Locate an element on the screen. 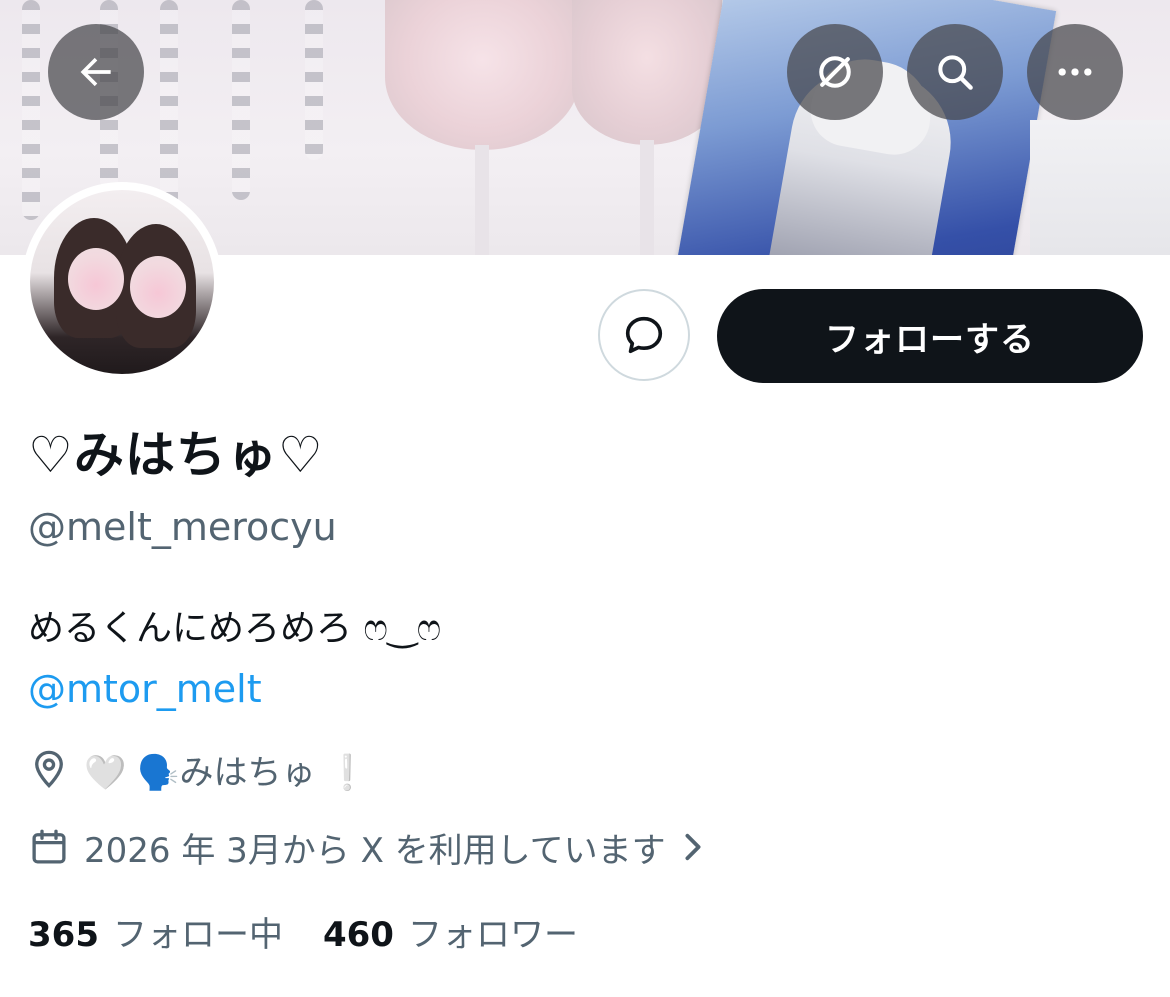 The height and width of the screenshot is (997, 1170). following-label: フォロー中 is located at coordinates (197, 934).